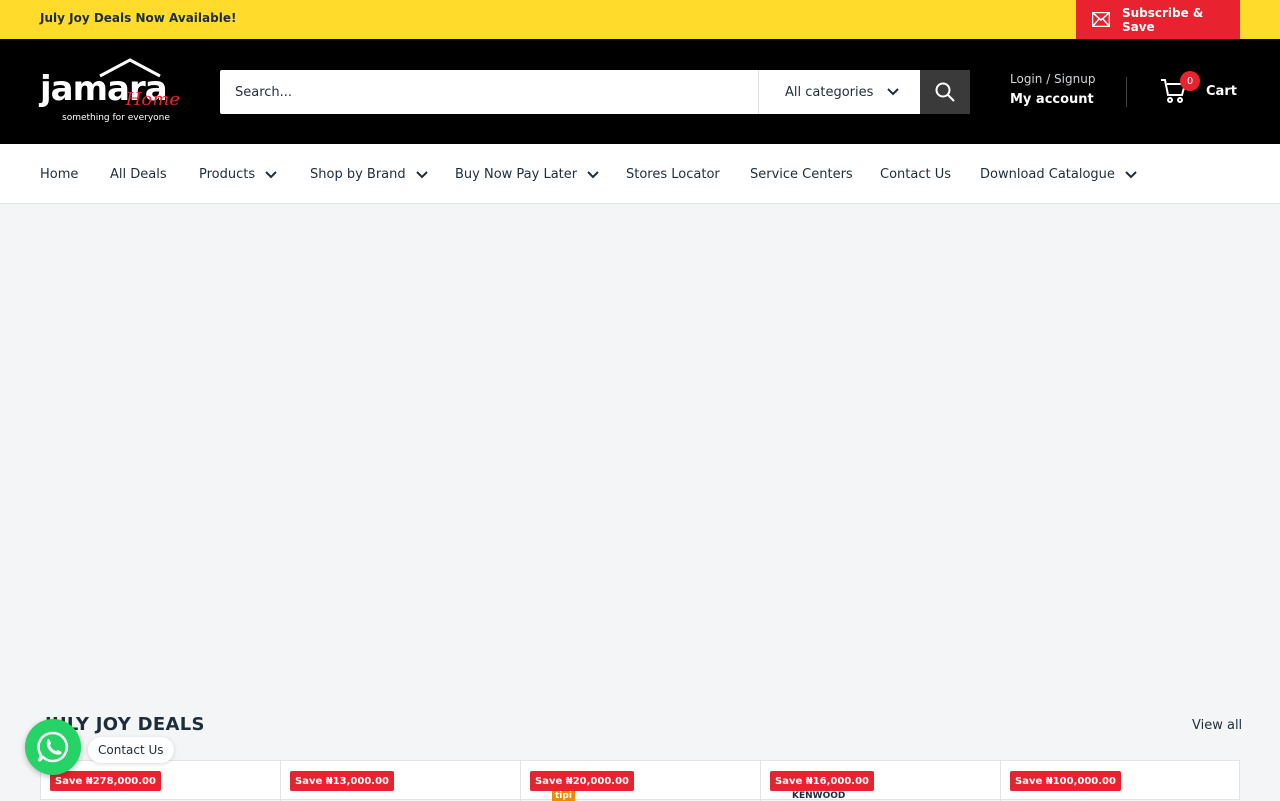 This screenshot has width=1280, height=801. Describe the element at coordinates (110, 91) in the screenshot. I see `site-logo: jamara Home something for everyone` at that location.